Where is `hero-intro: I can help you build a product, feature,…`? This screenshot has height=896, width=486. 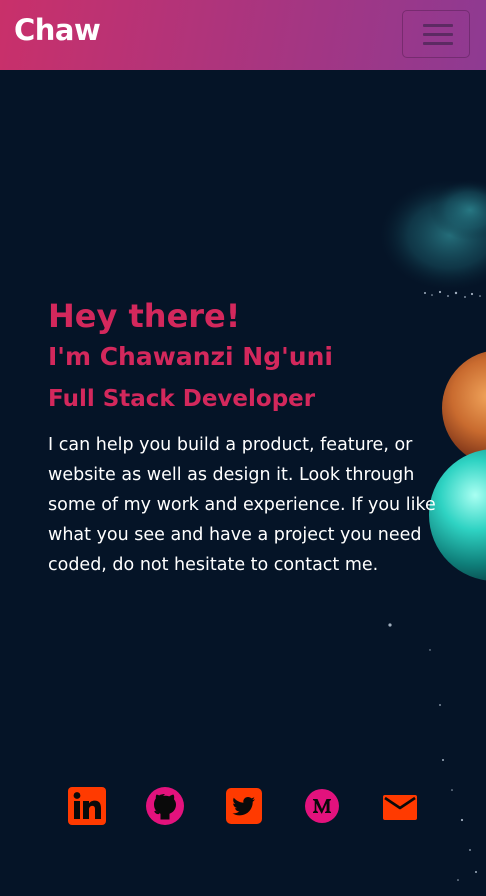
hero-intro: I can help you build a product, feature,… is located at coordinates (242, 504).